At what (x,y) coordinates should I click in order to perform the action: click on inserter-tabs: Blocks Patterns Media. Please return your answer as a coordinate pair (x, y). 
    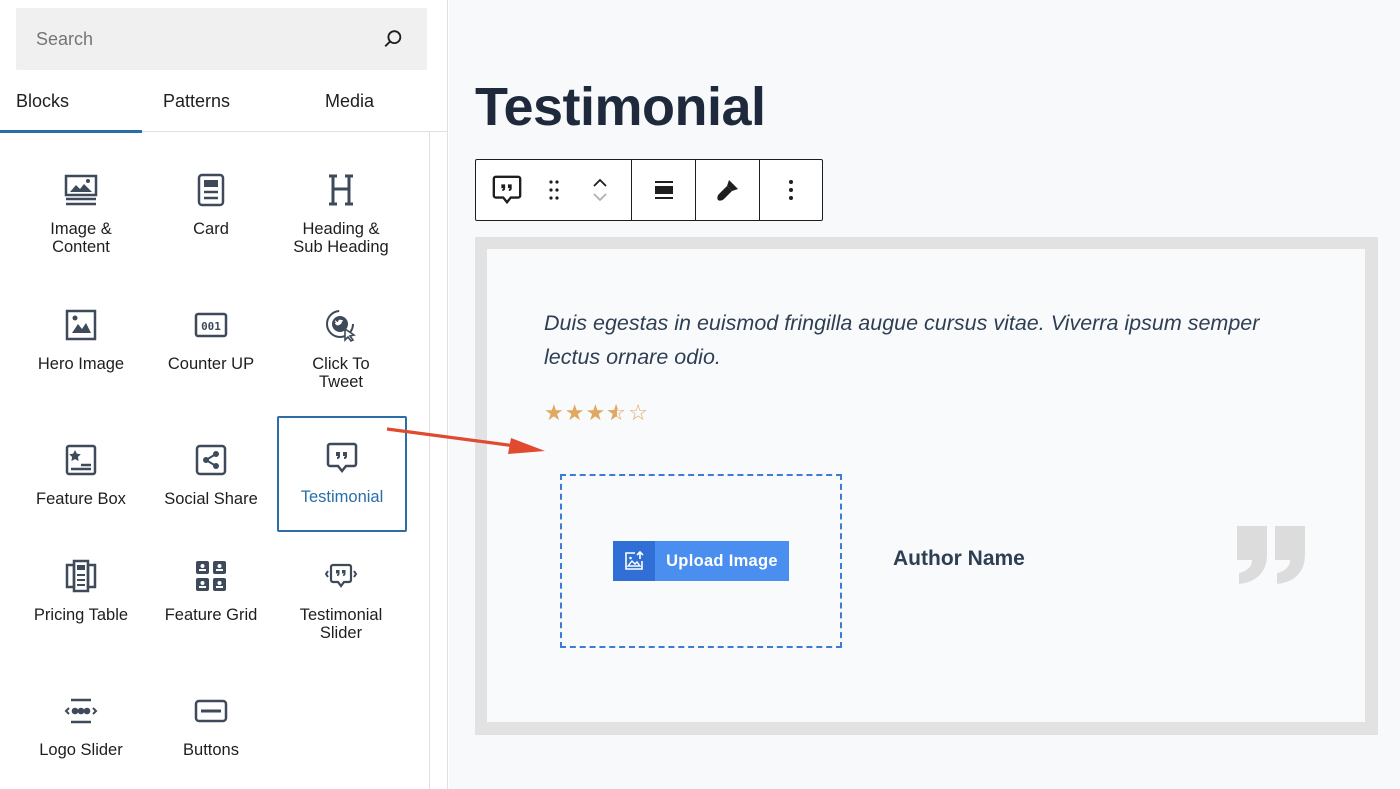
    Looking at the image, I should click on (223, 101).